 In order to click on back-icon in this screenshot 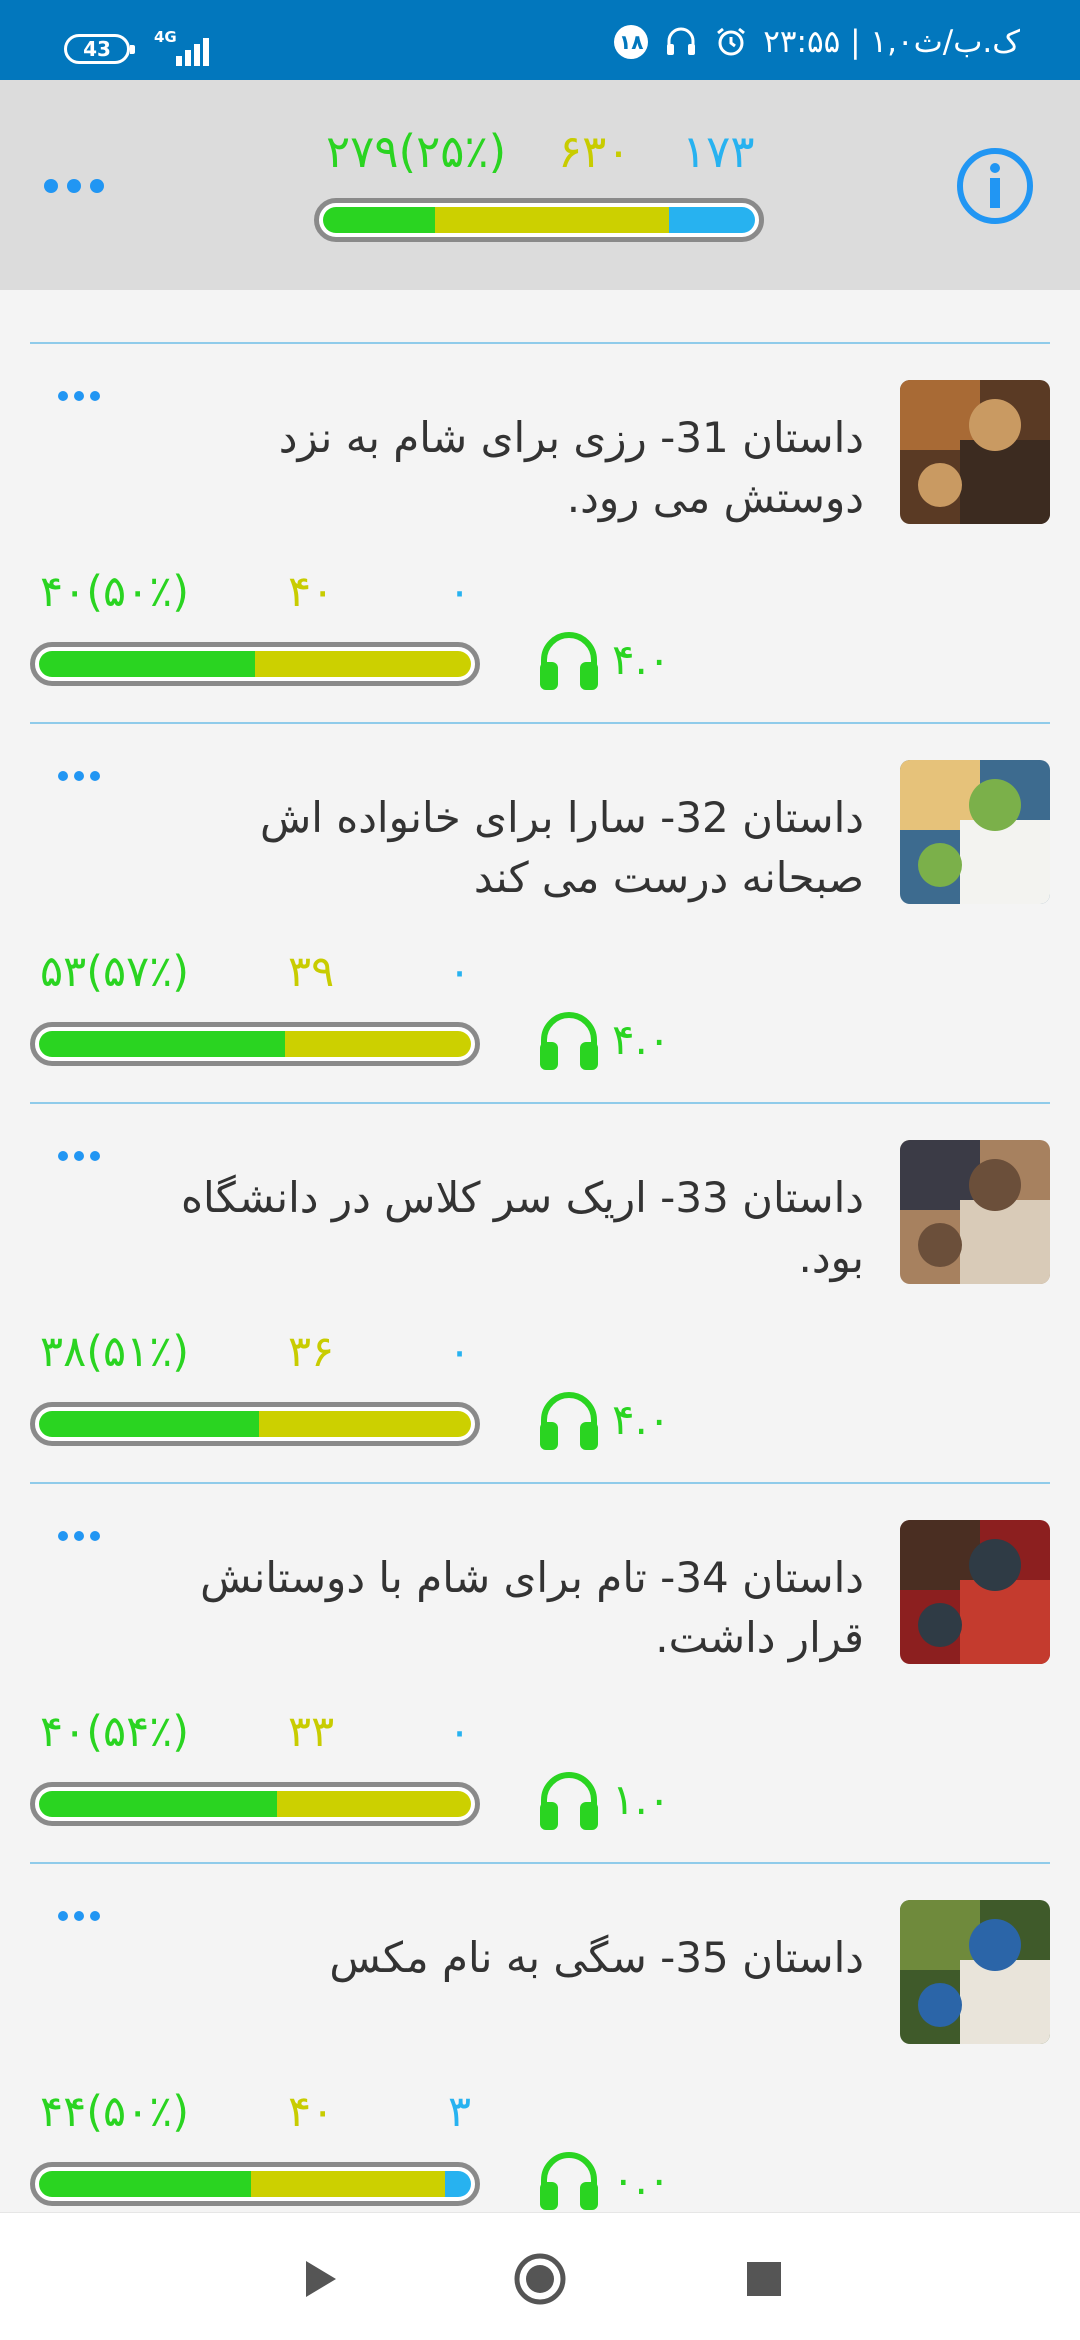, I will do `click(321, 2279)`.